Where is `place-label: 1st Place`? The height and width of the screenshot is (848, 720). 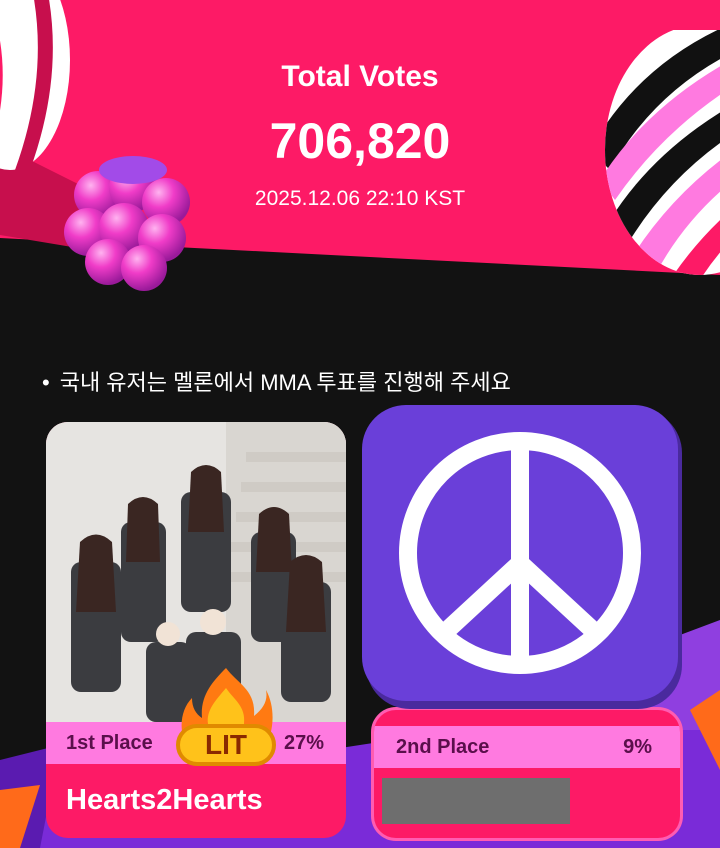
place-label: 1st Place is located at coordinates (109, 743).